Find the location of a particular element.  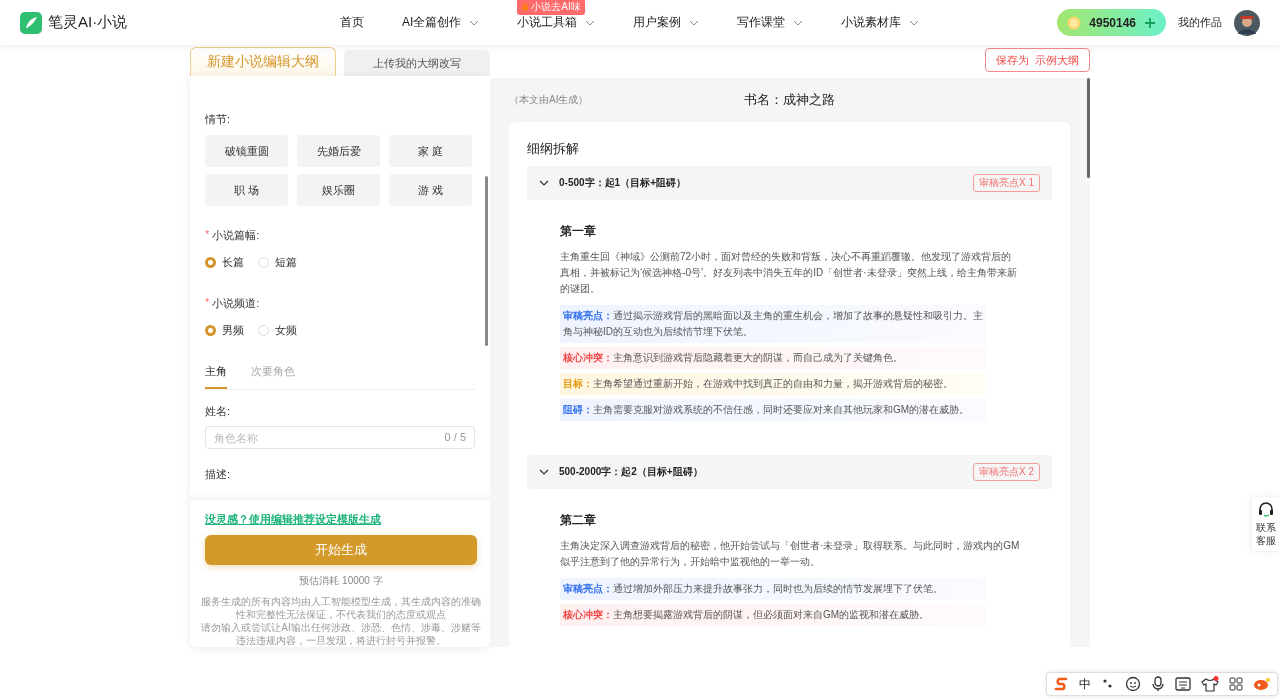

section-title: 500-2000字：起2（目标+阻碍） is located at coordinates (631, 472).